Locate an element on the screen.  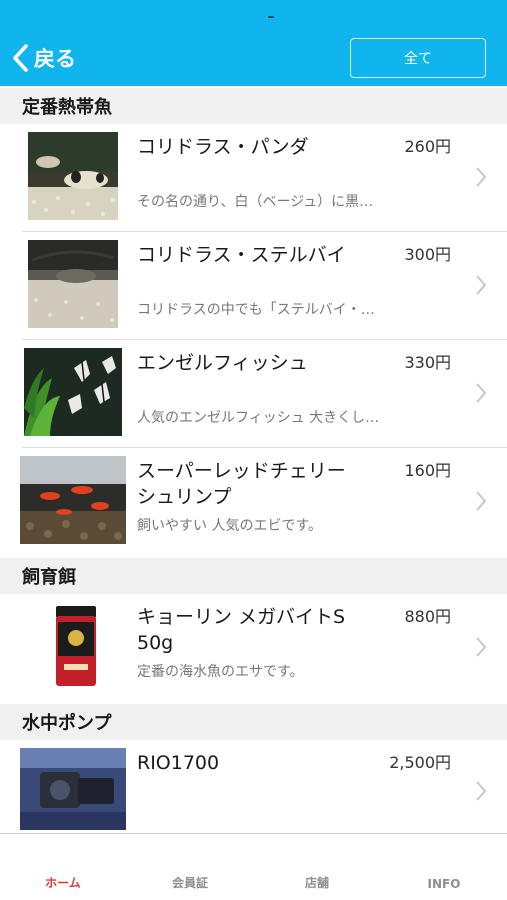
item-name: スーパーレッドチェリーシュリンプ is located at coordinates (241, 484).